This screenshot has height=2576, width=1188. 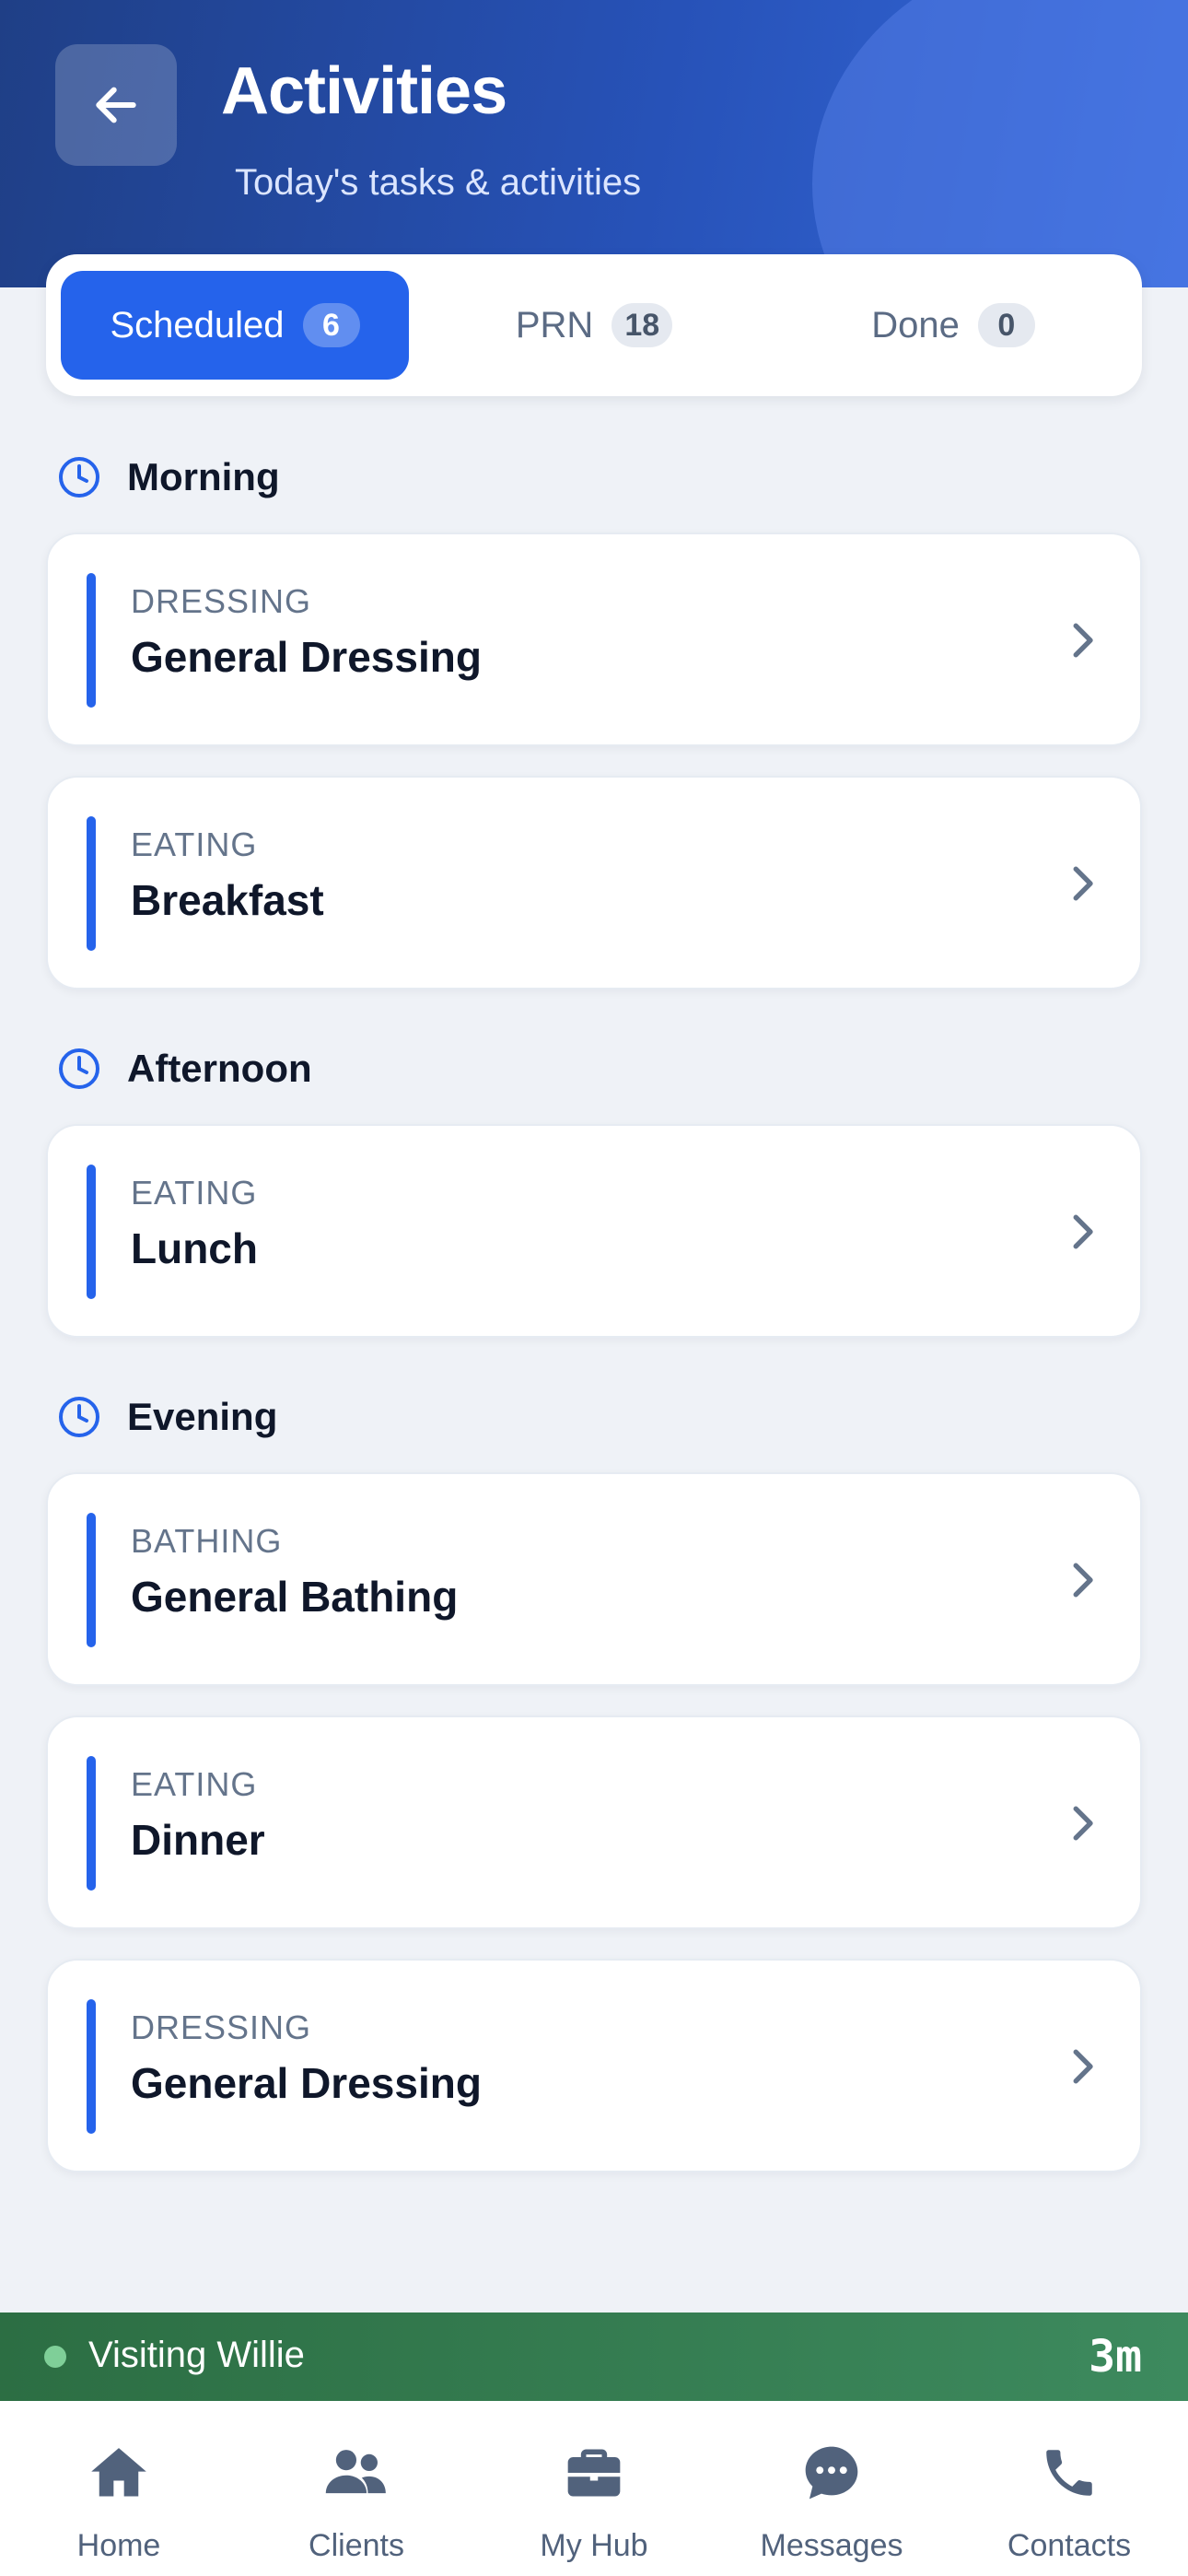 What do you see at coordinates (355, 2472) in the screenshot?
I see `users-icon` at bounding box center [355, 2472].